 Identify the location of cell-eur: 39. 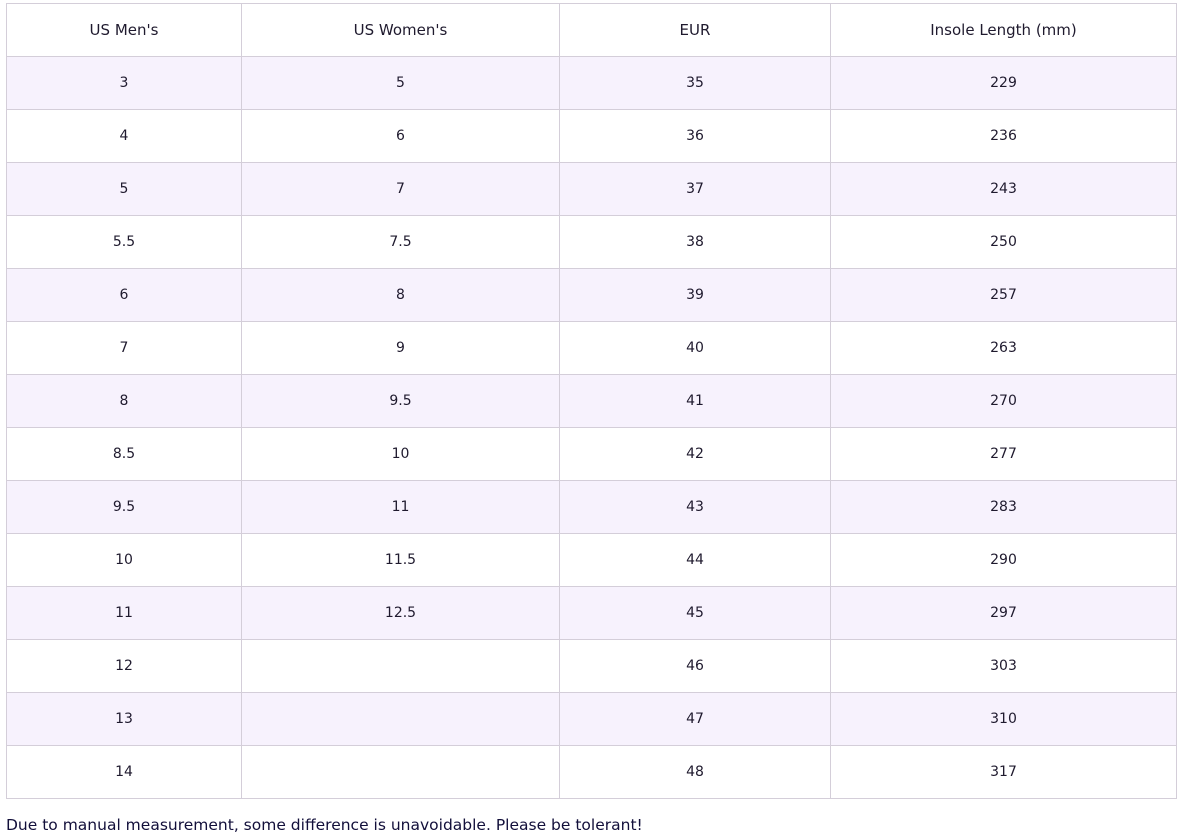
(695, 295).